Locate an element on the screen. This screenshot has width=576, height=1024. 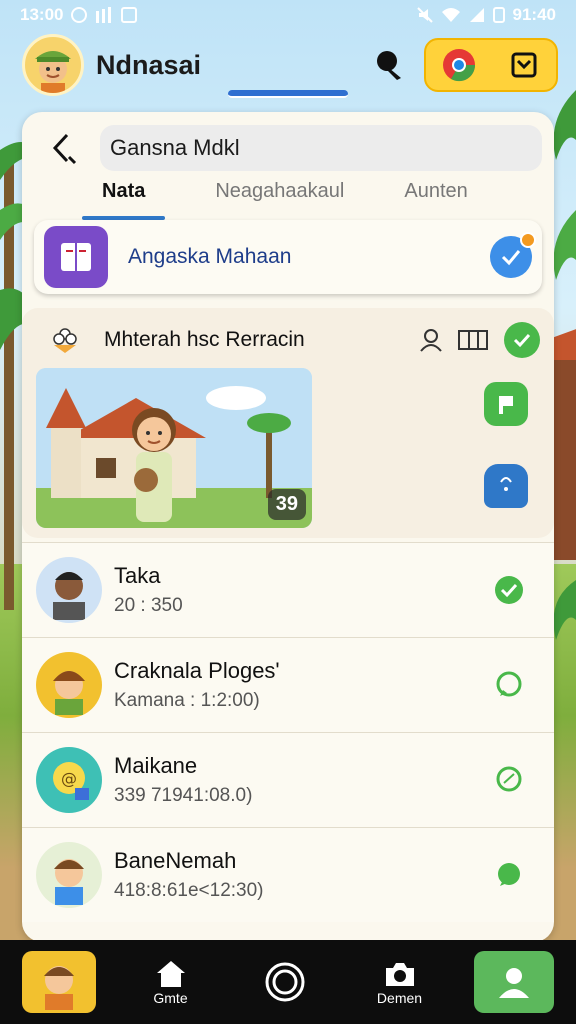
leaf-bubble-icon is located at coordinates (509, 780).